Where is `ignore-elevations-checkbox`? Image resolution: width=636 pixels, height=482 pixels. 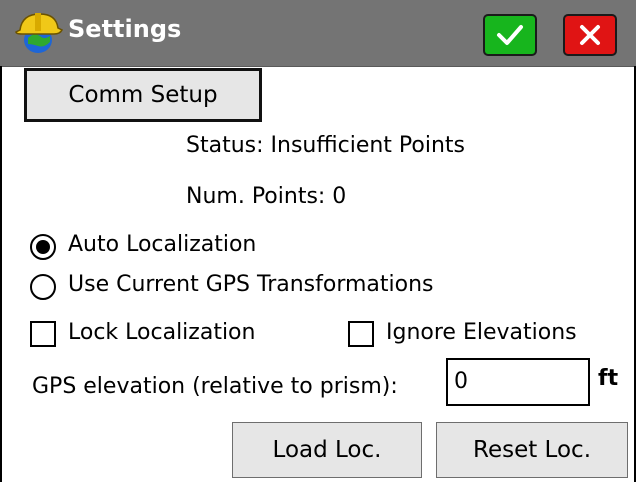 ignore-elevations-checkbox is located at coordinates (361, 334).